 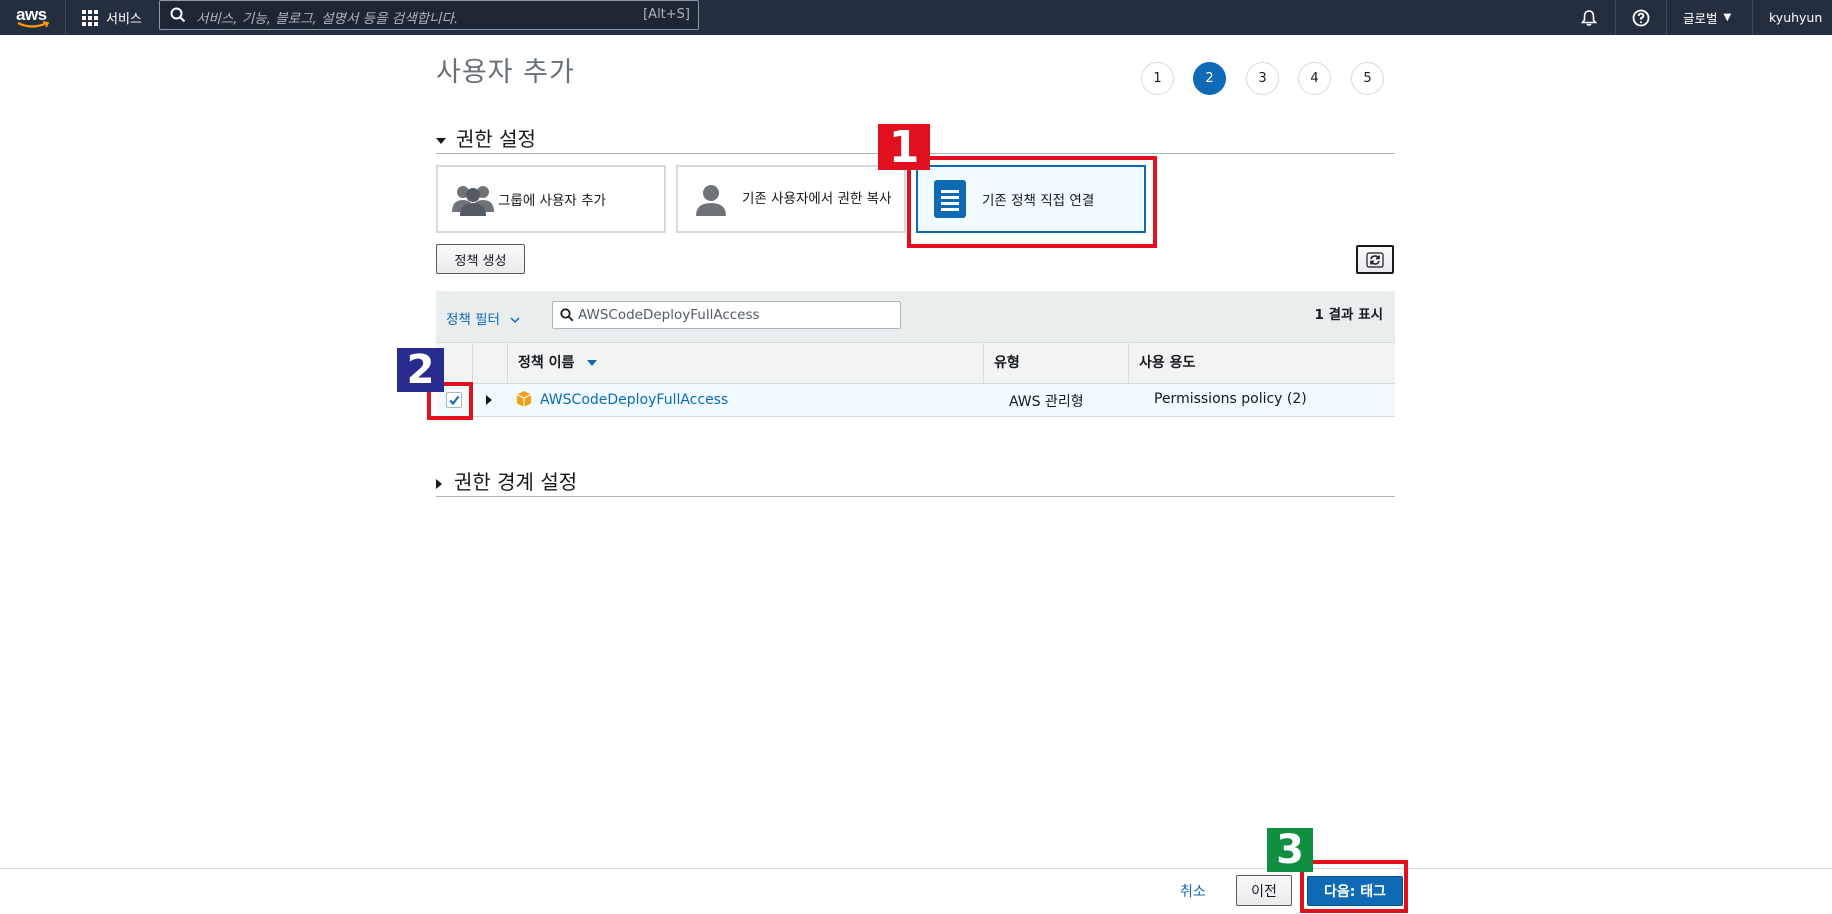 I want to click on policy-search-value: AWSCodeDeployFullAccess, so click(x=669, y=315).